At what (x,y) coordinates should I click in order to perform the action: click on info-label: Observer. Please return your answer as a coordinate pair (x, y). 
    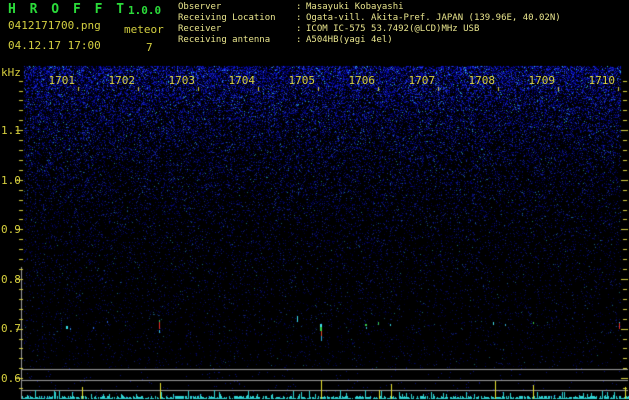
    Looking at the image, I should click on (200, 7).